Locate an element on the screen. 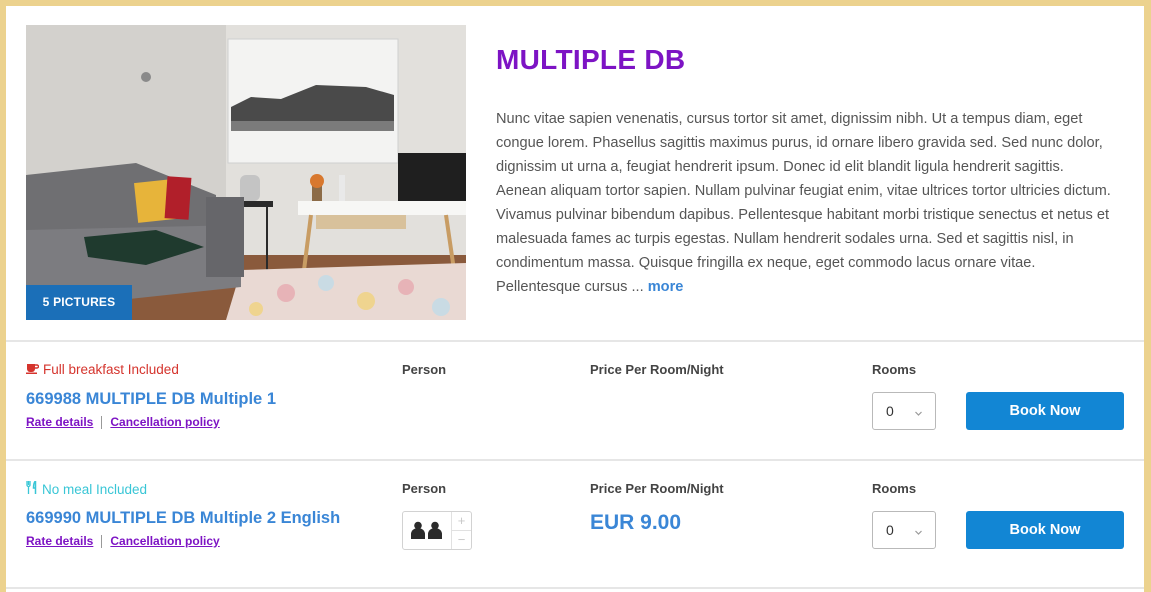 This screenshot has width=1151, height=592. rate-name: 669990 MULTIPLE DB Multiple 2 English is located at coordinates (183, 518).